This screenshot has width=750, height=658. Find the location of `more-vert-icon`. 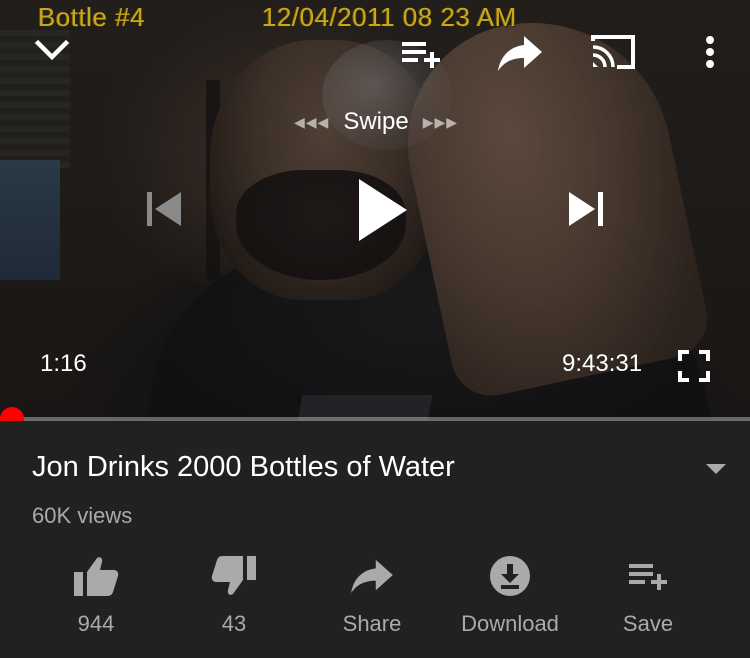

more-vert-icon is located at coordinates (710, 52).